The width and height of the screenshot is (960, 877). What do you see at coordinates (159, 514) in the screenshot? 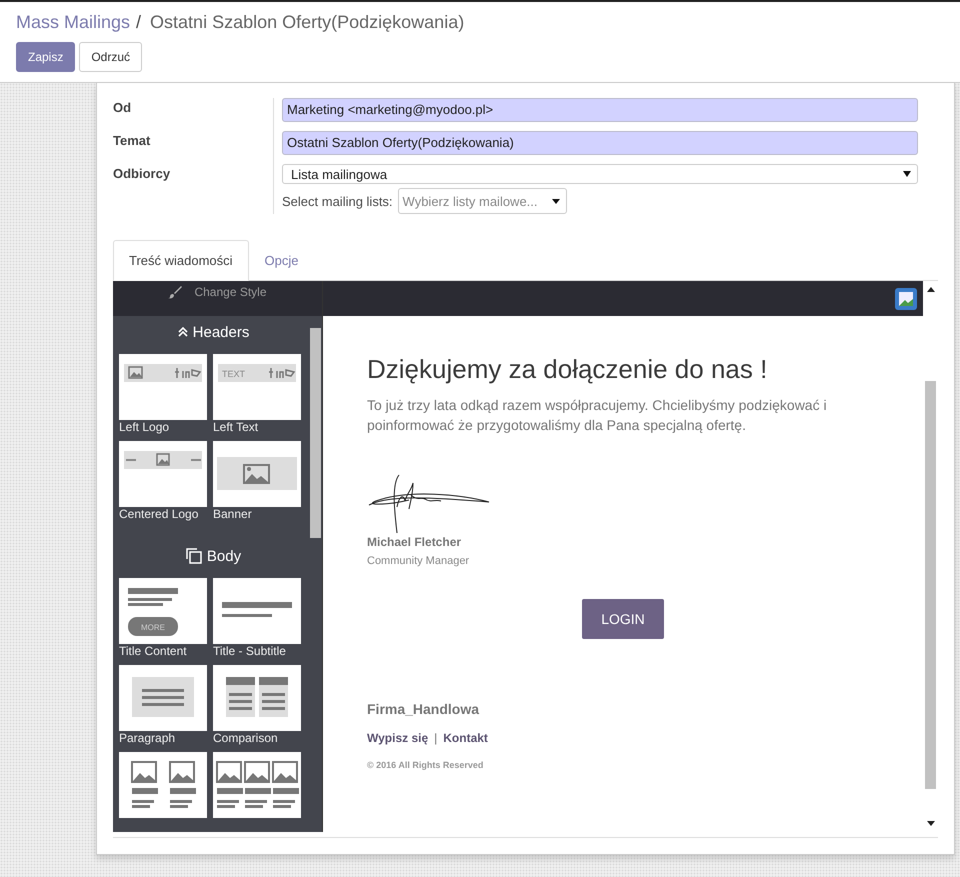
I see `snippet-label: Centered Logo` at bounding box center [159, 514].